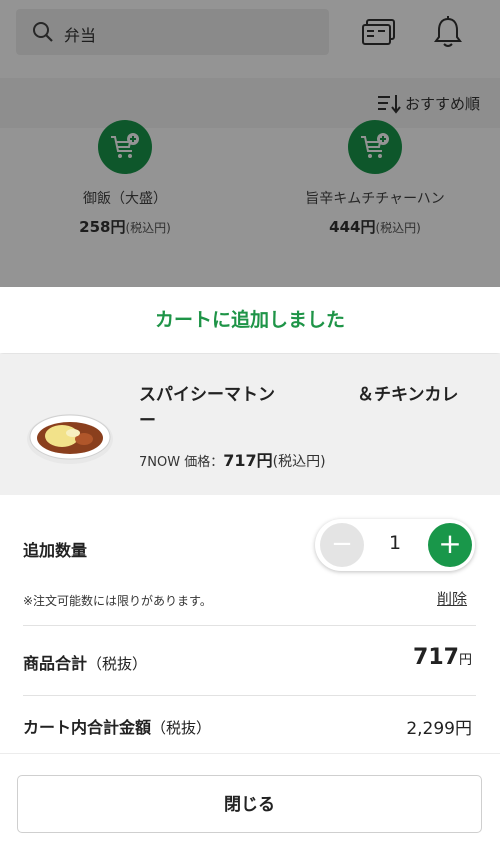 The width and height of the screenshot is (500, 855). I want to click on quantity-value: 1, so click(395, 543).